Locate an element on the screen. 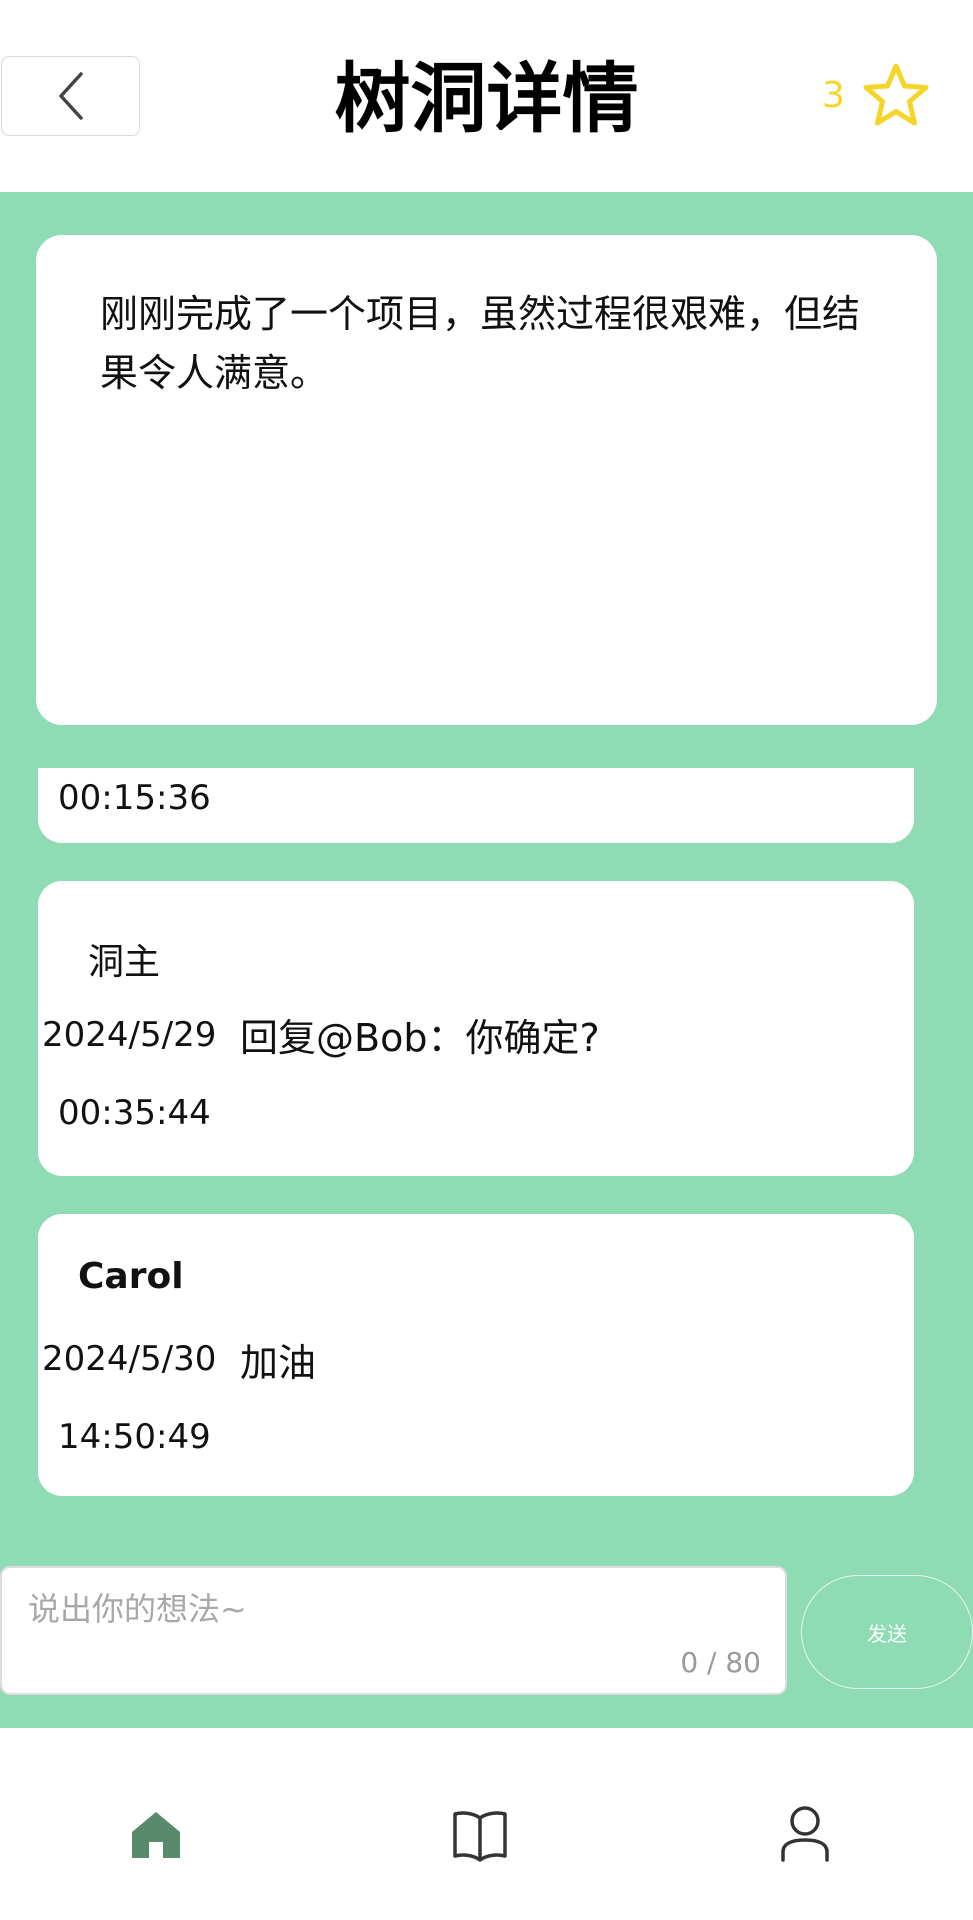 The height and width of the screenshot is (1920, 973). book-icon is located at coordinates (480, 1836).